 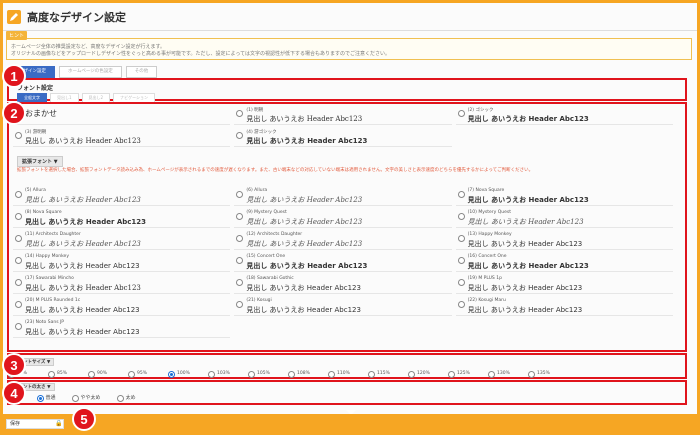 What do you see at coordinates (343, 218) in the screenshot?
I see `font-option-ext: (9) Mystery Quest 見出し あいうえお Header Abc123` at bounding box center [343, 218].